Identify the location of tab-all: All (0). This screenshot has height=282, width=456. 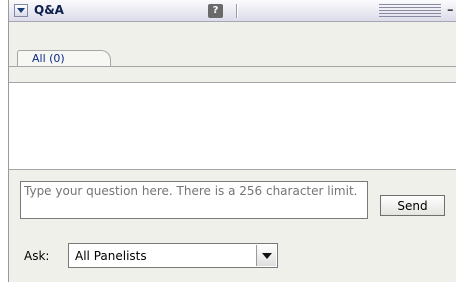
(64, 58).